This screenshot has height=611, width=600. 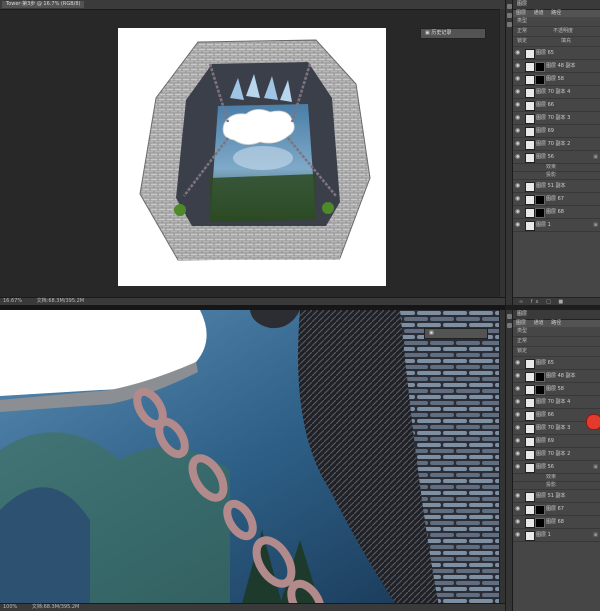 I want to click on tab-layers: 图层, so click(x=521, y=13).